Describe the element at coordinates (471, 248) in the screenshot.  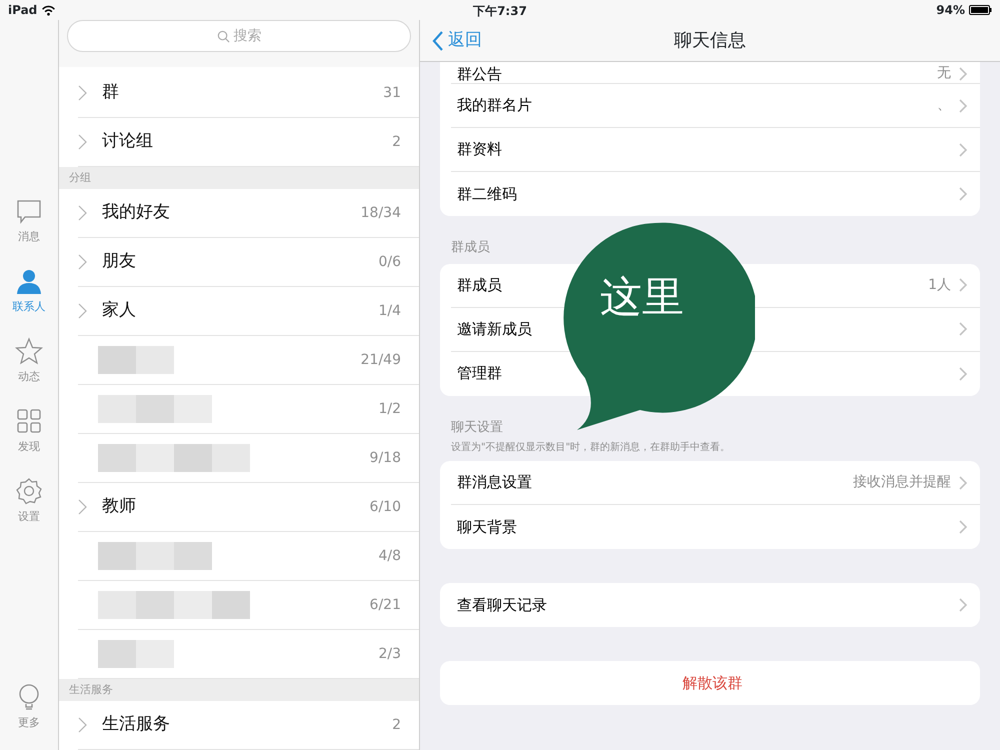
I see `section-header: 群成员` at that location.